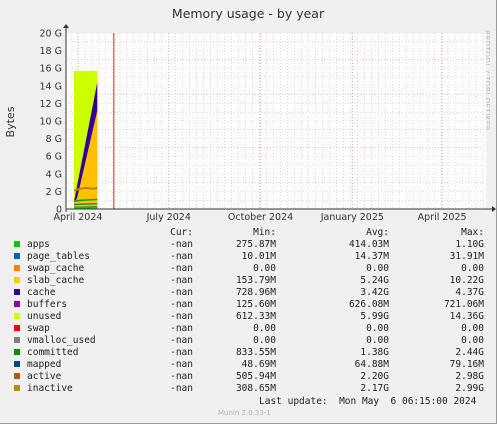 The width and height of the screenshot is (497, 424). What do you see at coordinates (54, 192) in the screenshot?
I see `y-tick-label: 2 G` at bounding box center [54, 192].